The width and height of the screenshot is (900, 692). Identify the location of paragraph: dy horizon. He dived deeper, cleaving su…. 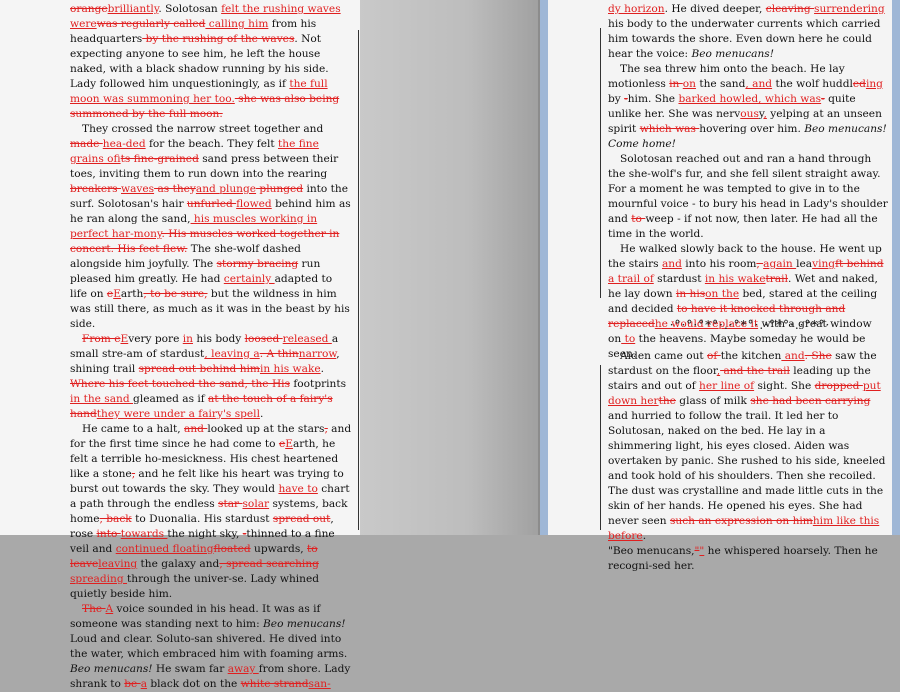
(748, 32).